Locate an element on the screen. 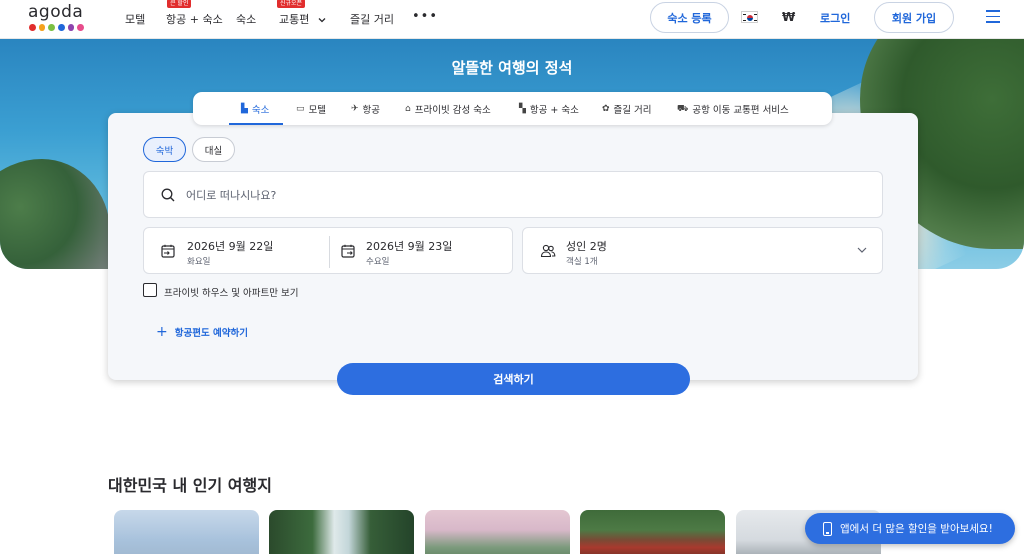 The image size is (1024, 554). logo-dots is located at coordinates (56, 27).